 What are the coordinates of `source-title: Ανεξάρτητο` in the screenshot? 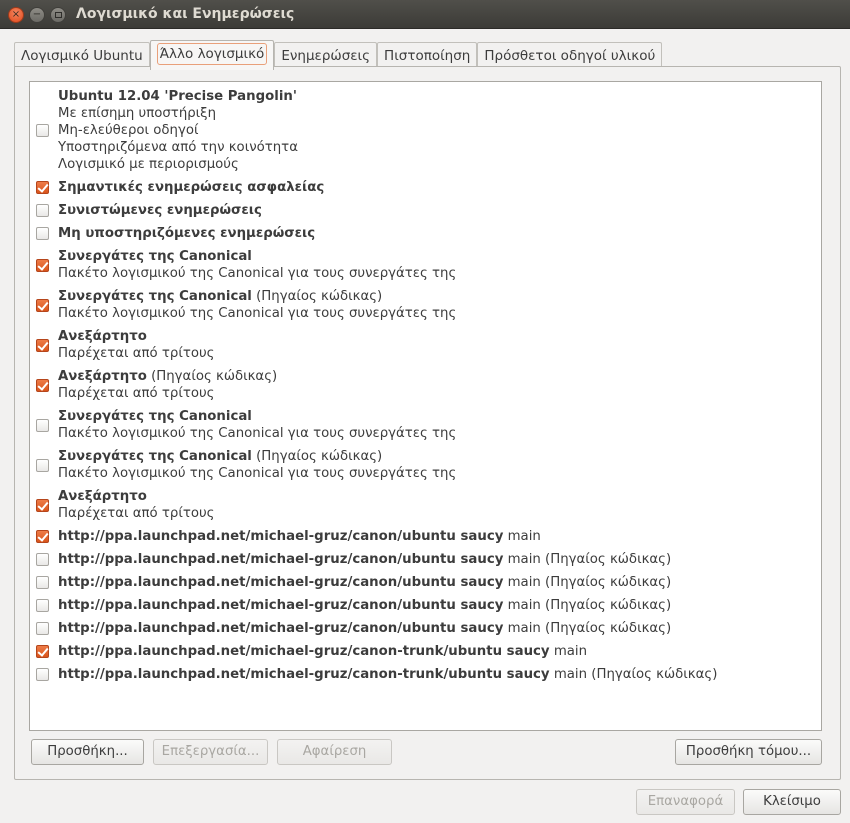 It's located at (136, 336).